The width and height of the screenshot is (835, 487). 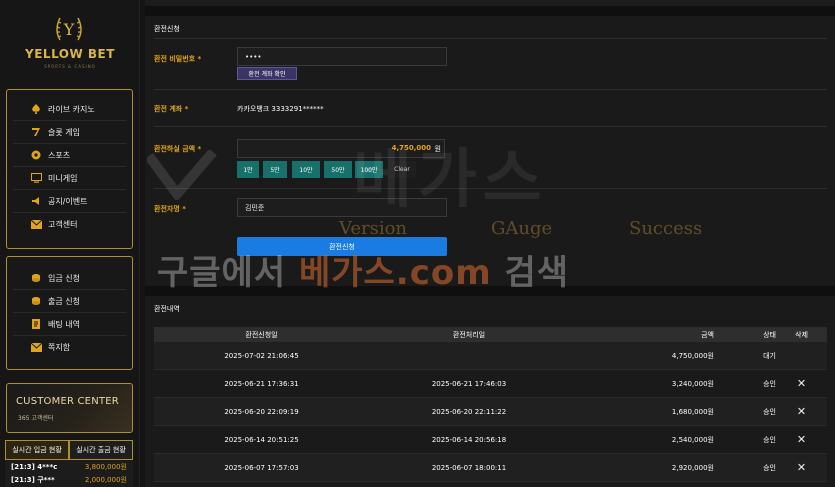 I want to click on logo: Y YELLOW BET SPORTS & CASINO, so click(x=70, y=39).